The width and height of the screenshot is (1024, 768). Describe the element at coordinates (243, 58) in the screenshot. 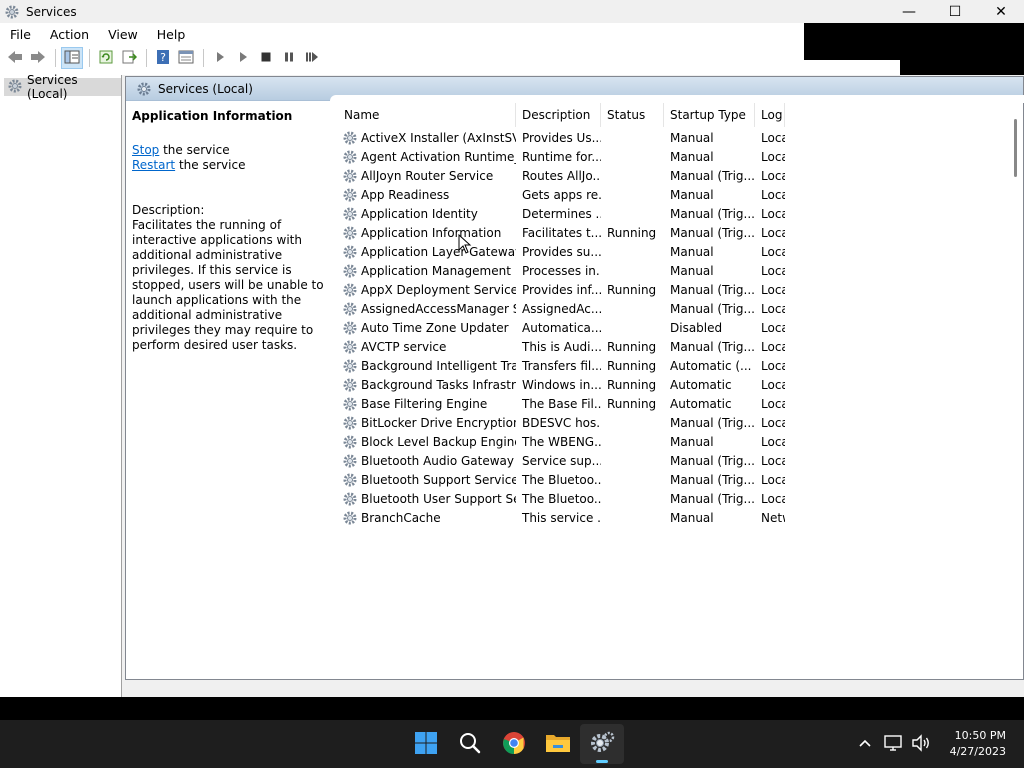

I see `start-service-alt-button` at that location.